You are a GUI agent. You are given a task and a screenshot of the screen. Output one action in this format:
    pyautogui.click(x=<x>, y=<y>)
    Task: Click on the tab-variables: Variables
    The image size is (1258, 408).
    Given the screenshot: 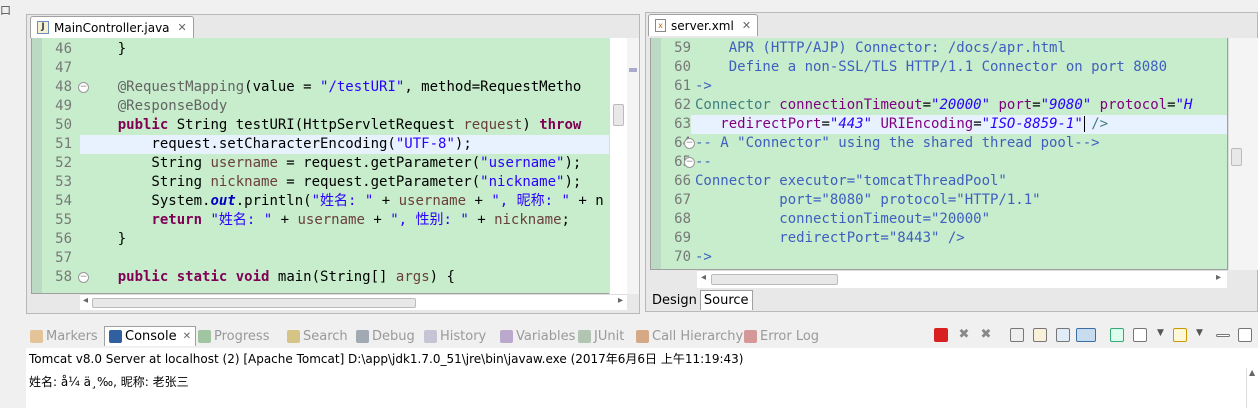 What is the action you would take?
    pyautogui.click(x=537, y=336)
    